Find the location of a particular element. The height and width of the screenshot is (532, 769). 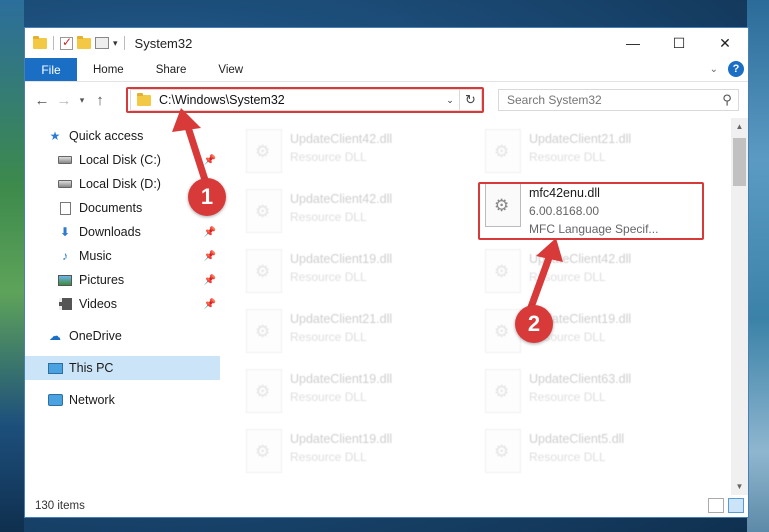

address-bar: C:\Windows\System32 ⌄ ↻ is located at coordinates (306, 100).